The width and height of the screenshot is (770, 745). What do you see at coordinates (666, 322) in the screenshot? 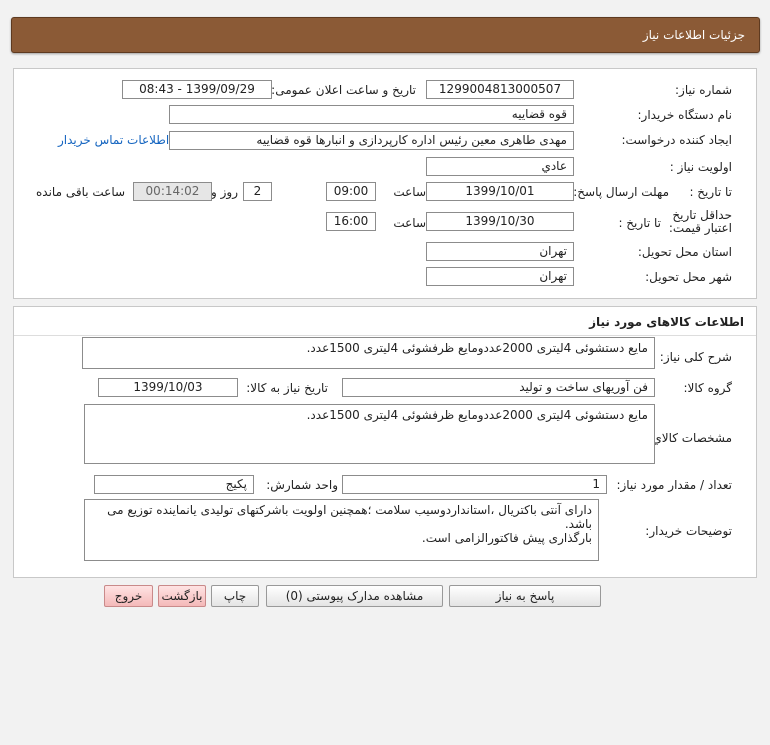
I see `goods-section-title: اطلاعات کالاهای مورد نیاز` at bounding box center [666, 322].